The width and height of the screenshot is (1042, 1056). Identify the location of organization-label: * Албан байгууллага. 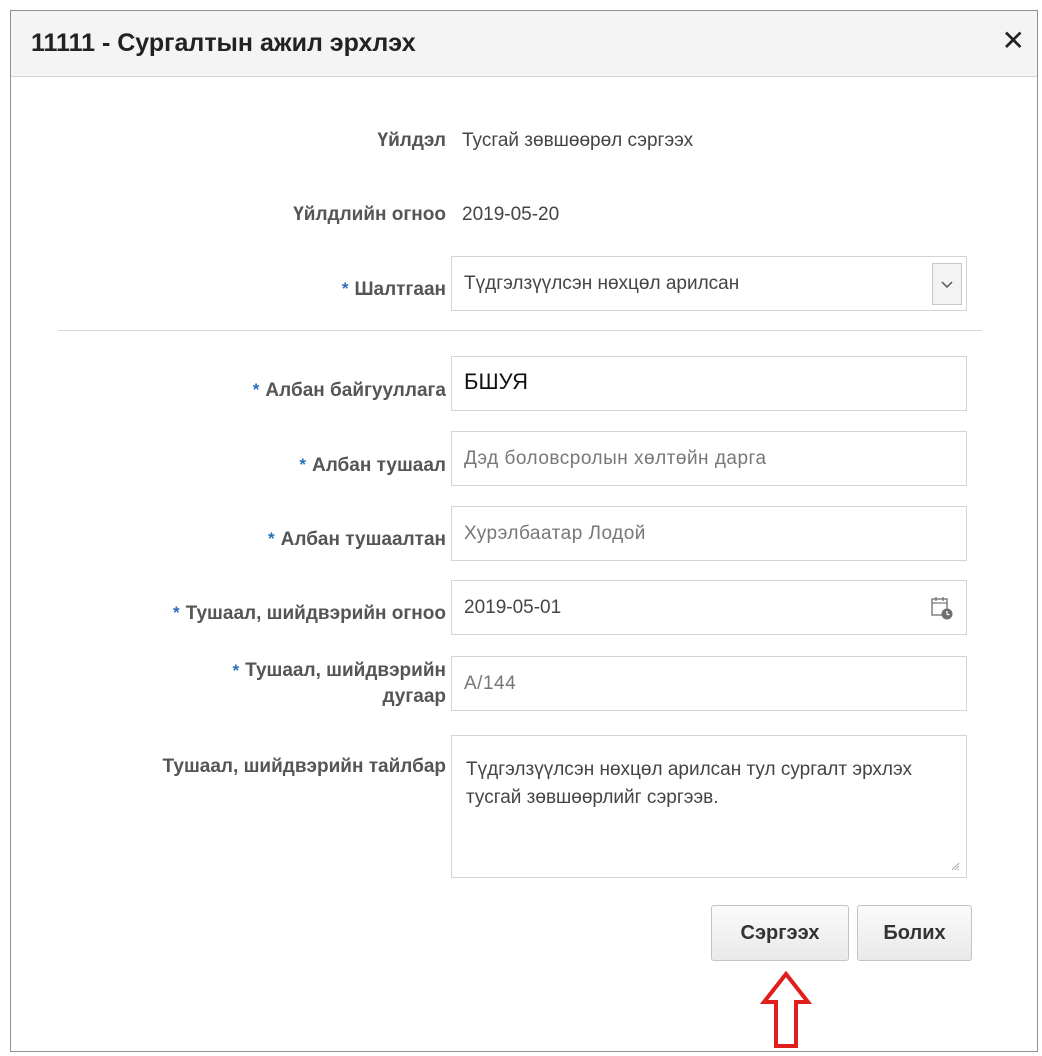
(349, 391).